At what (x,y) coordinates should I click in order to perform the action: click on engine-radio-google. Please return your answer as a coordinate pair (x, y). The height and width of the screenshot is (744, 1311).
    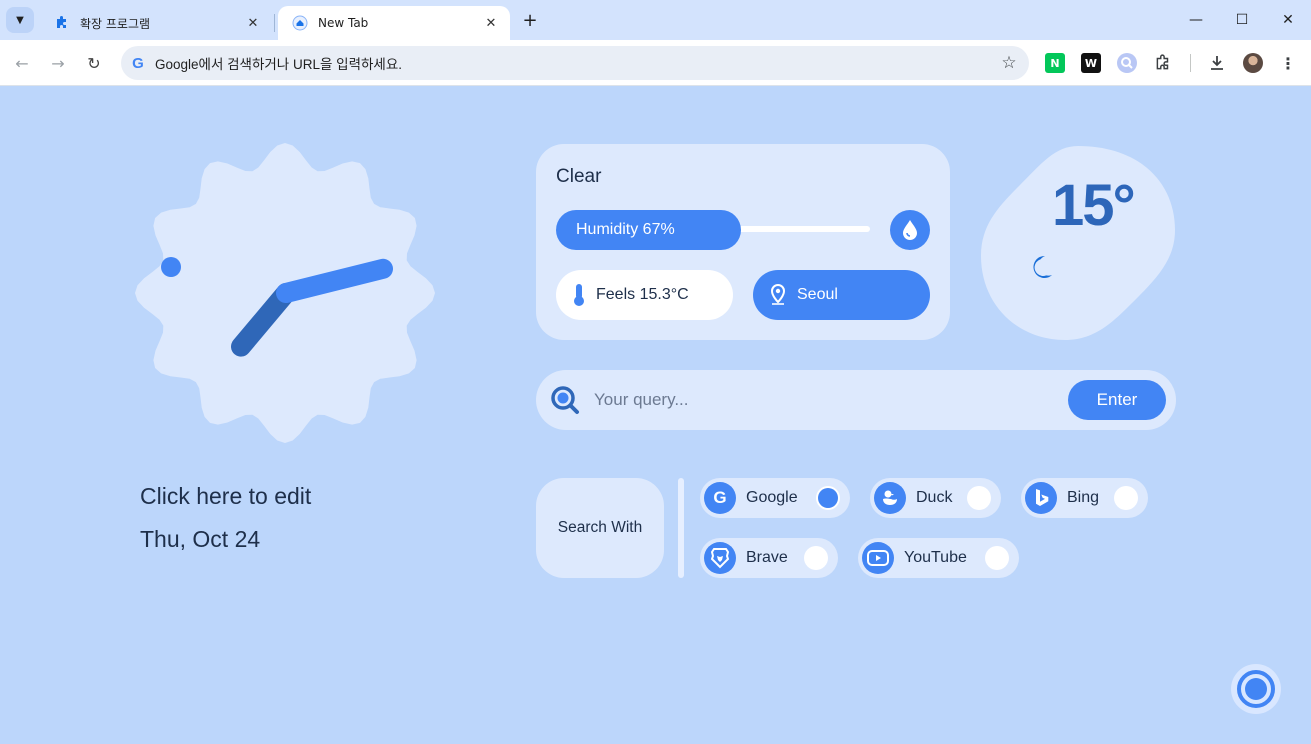
    Looking at the image, I should click on (828, 498).